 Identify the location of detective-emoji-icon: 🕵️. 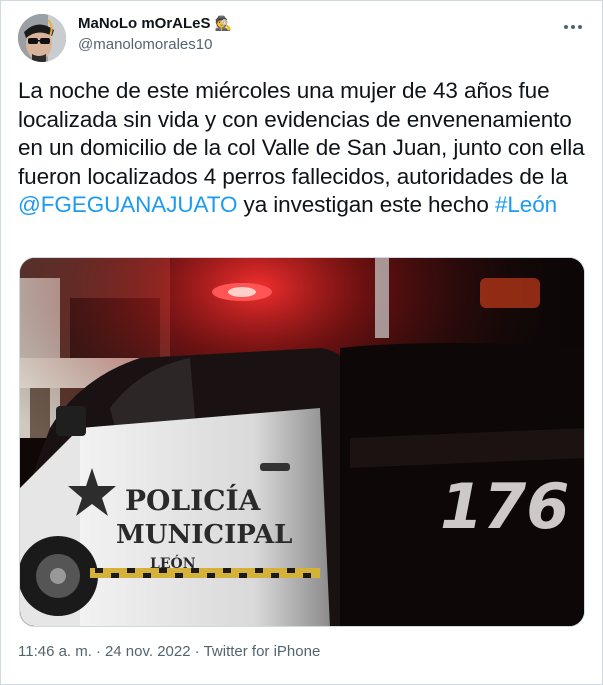
(223, 23).